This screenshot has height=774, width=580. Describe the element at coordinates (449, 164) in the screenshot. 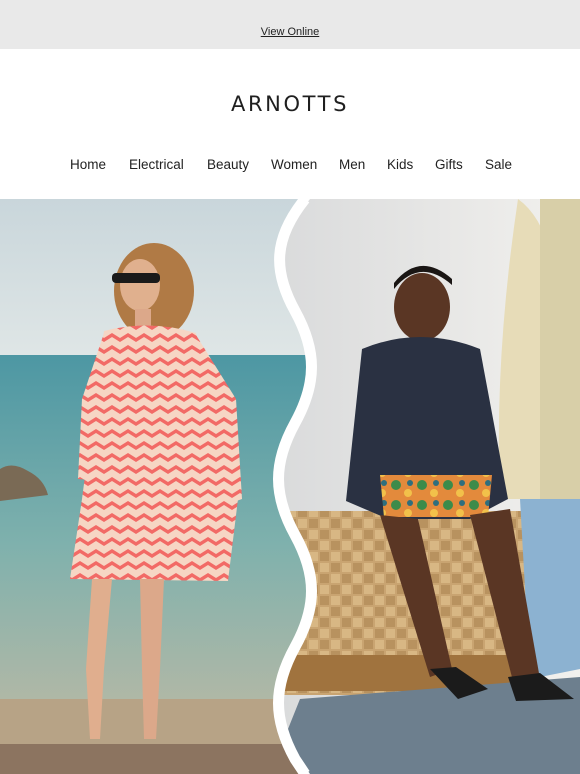

I see `nav-item-gifts: Gifts` at that location.